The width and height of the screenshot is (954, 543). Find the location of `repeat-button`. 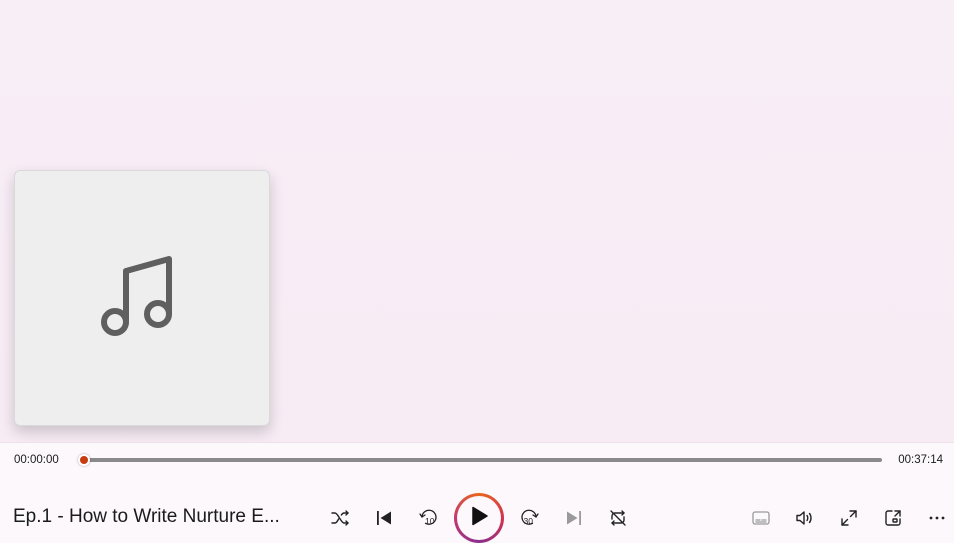

repeat-button is located at coordinates (618, 518).